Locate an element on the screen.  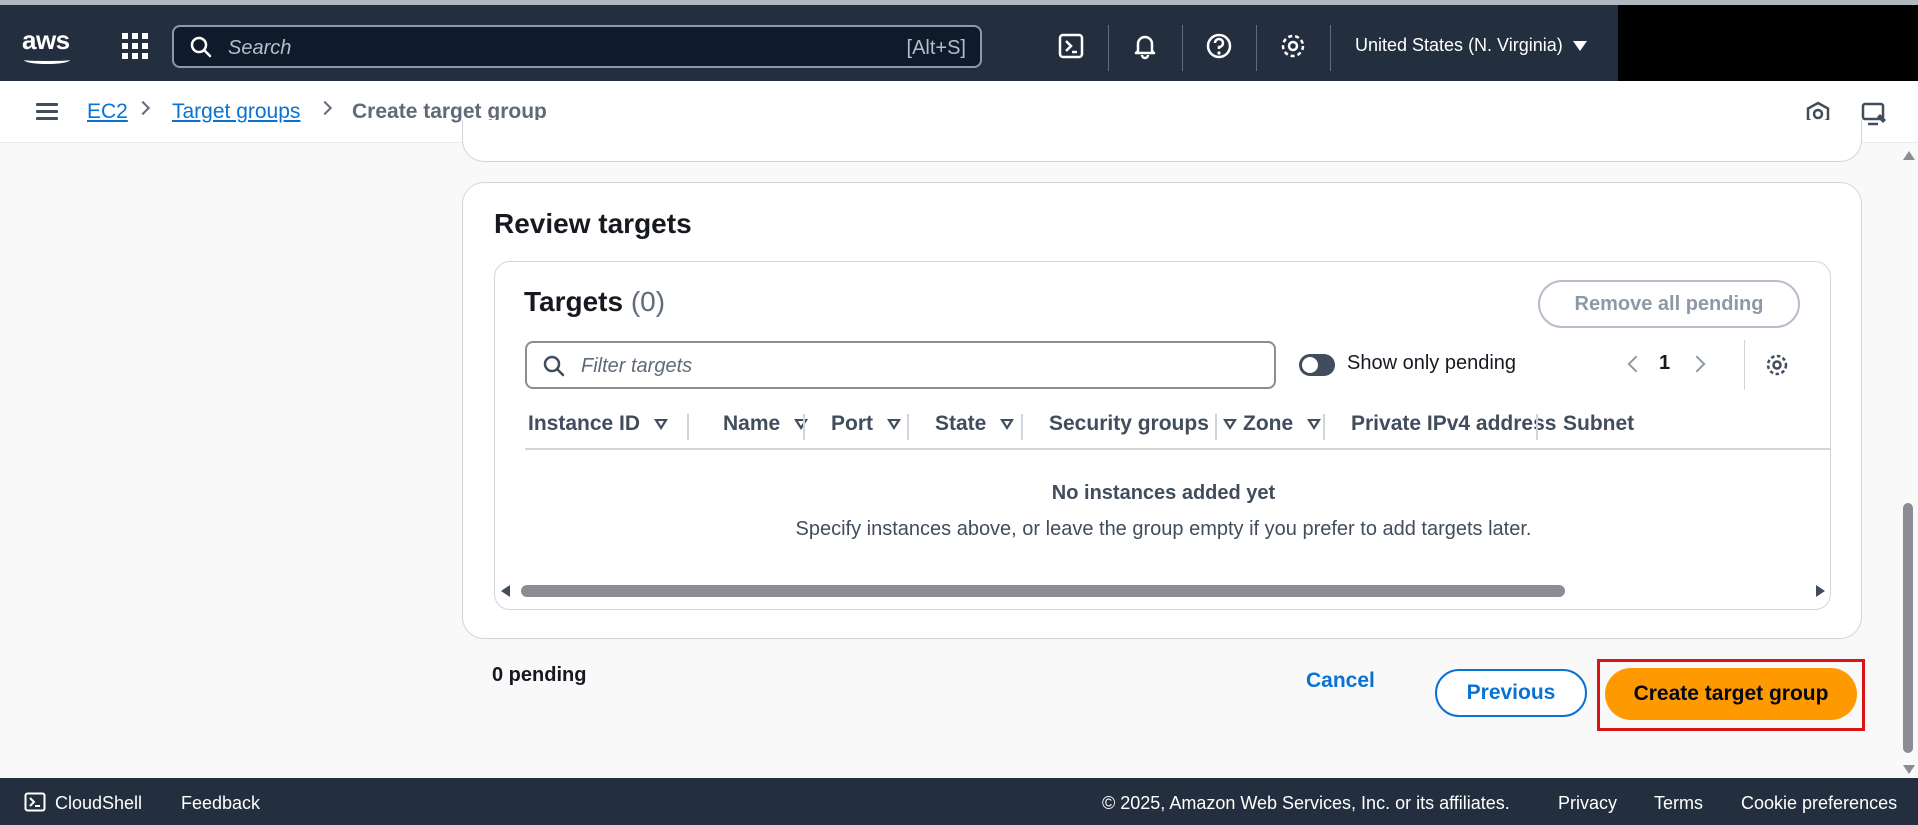
previous-button: Previous is located at coordinates (1511, 693).